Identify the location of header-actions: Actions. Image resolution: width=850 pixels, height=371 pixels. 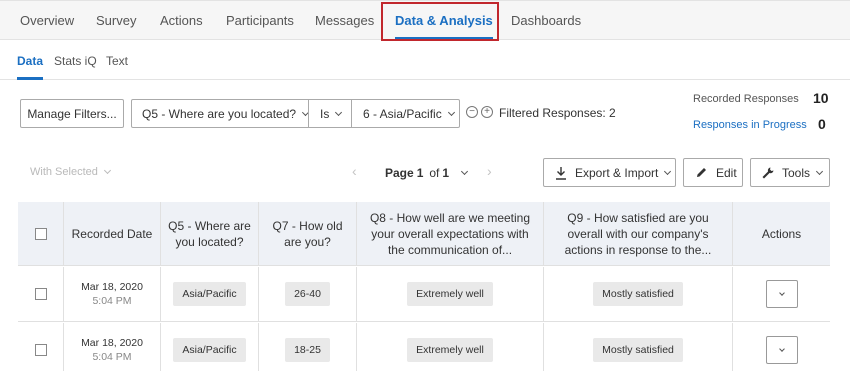
(781, 233).